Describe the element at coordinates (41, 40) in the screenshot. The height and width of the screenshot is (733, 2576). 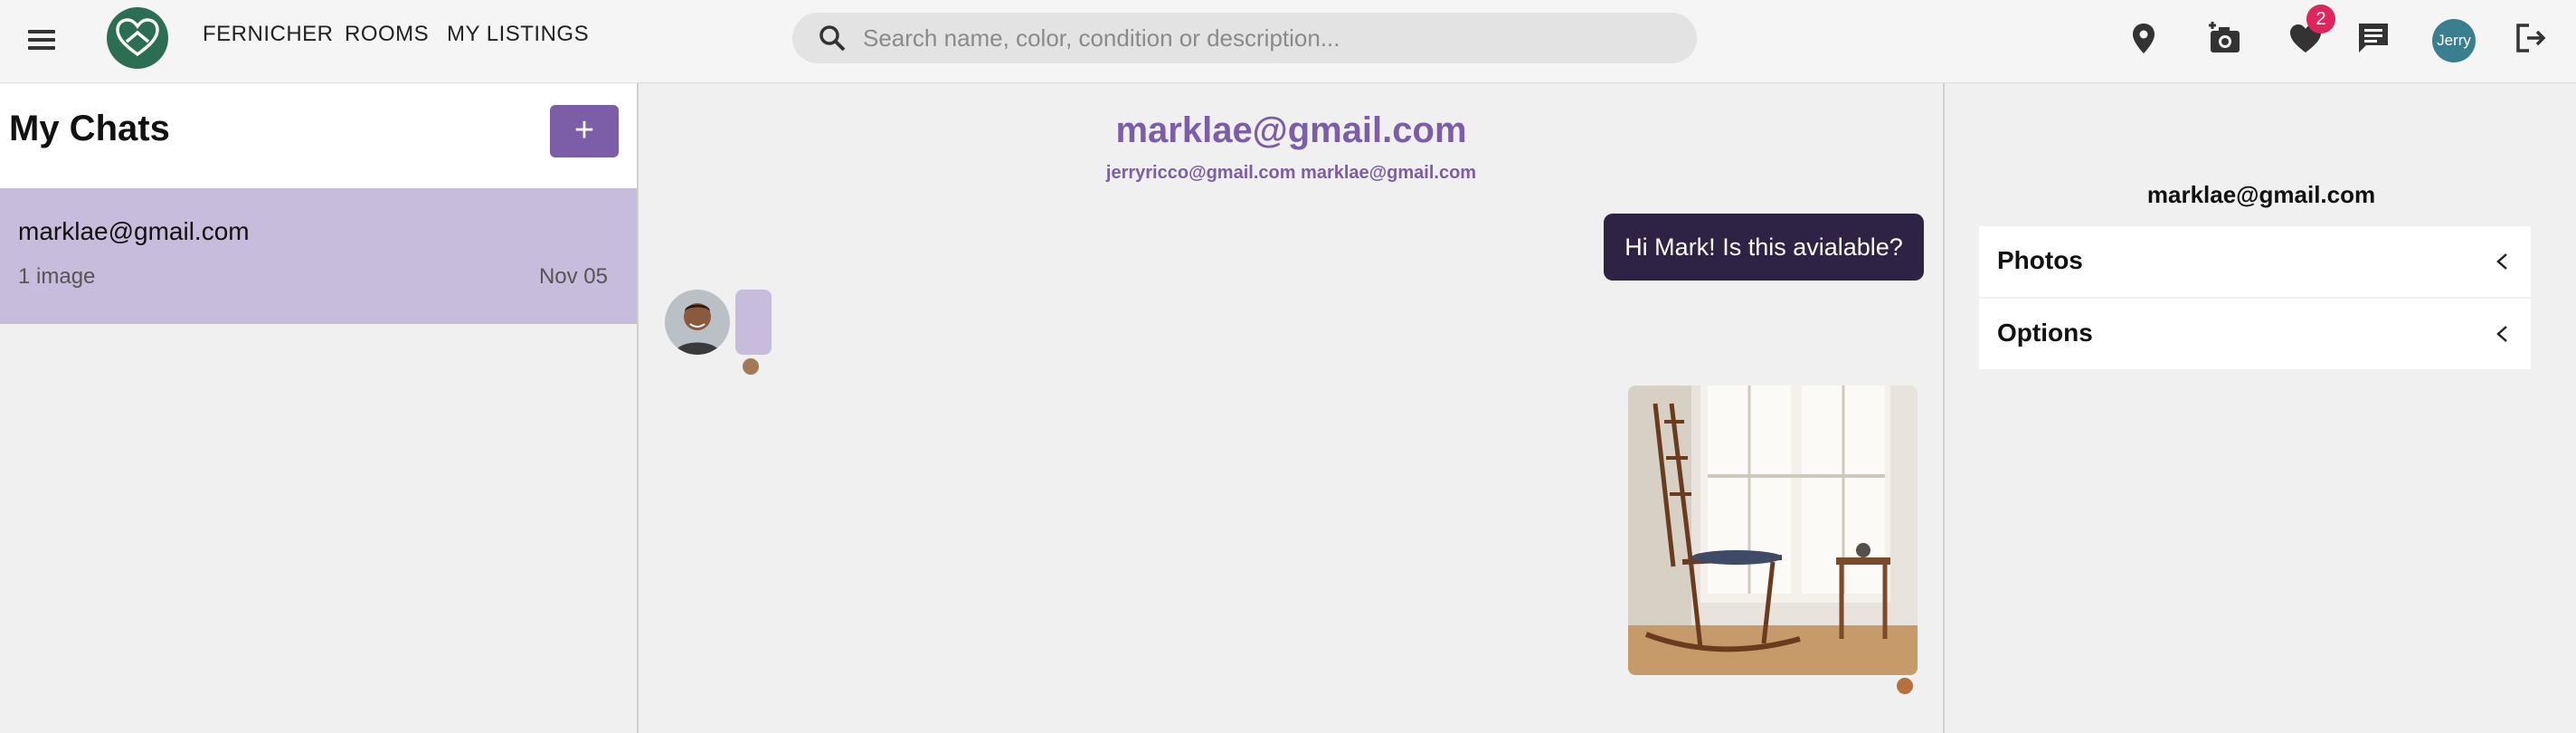
I see `hamburger-menu-icon` at that location.